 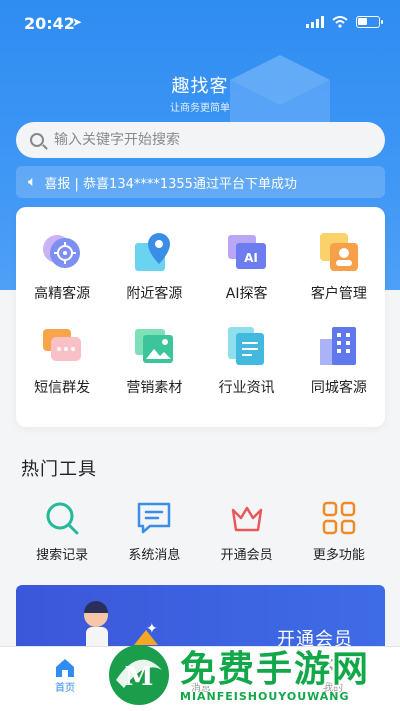 I want to click on location-arrow-icon: ➤, so click(x=77, y=22).